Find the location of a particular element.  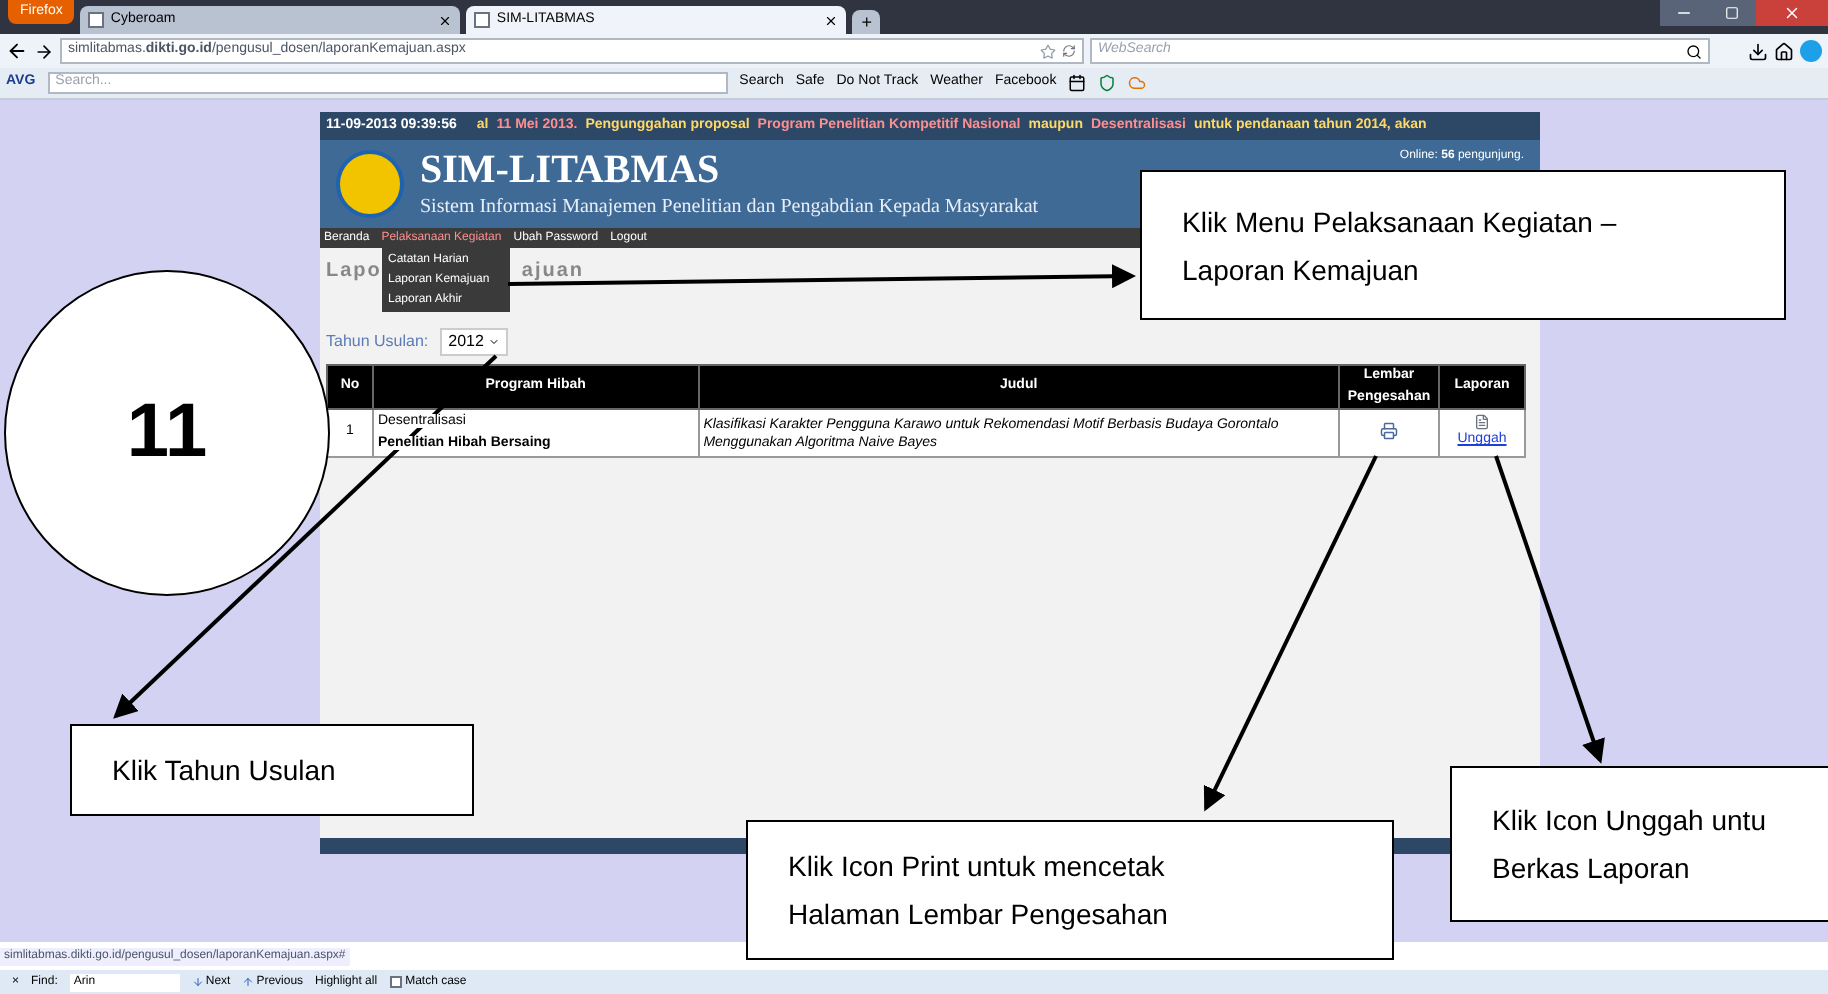

year-dropdown: 2012 is located at coordinates (474, 342).